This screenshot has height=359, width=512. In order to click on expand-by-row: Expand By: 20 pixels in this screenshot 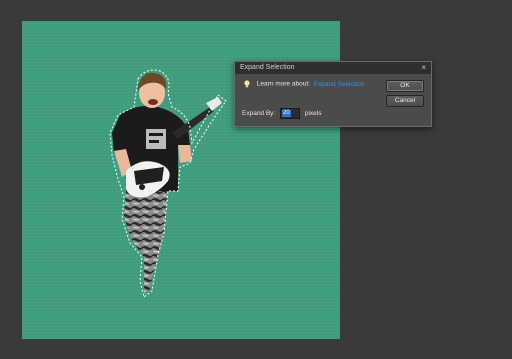, I will do `click(282, 113)`.